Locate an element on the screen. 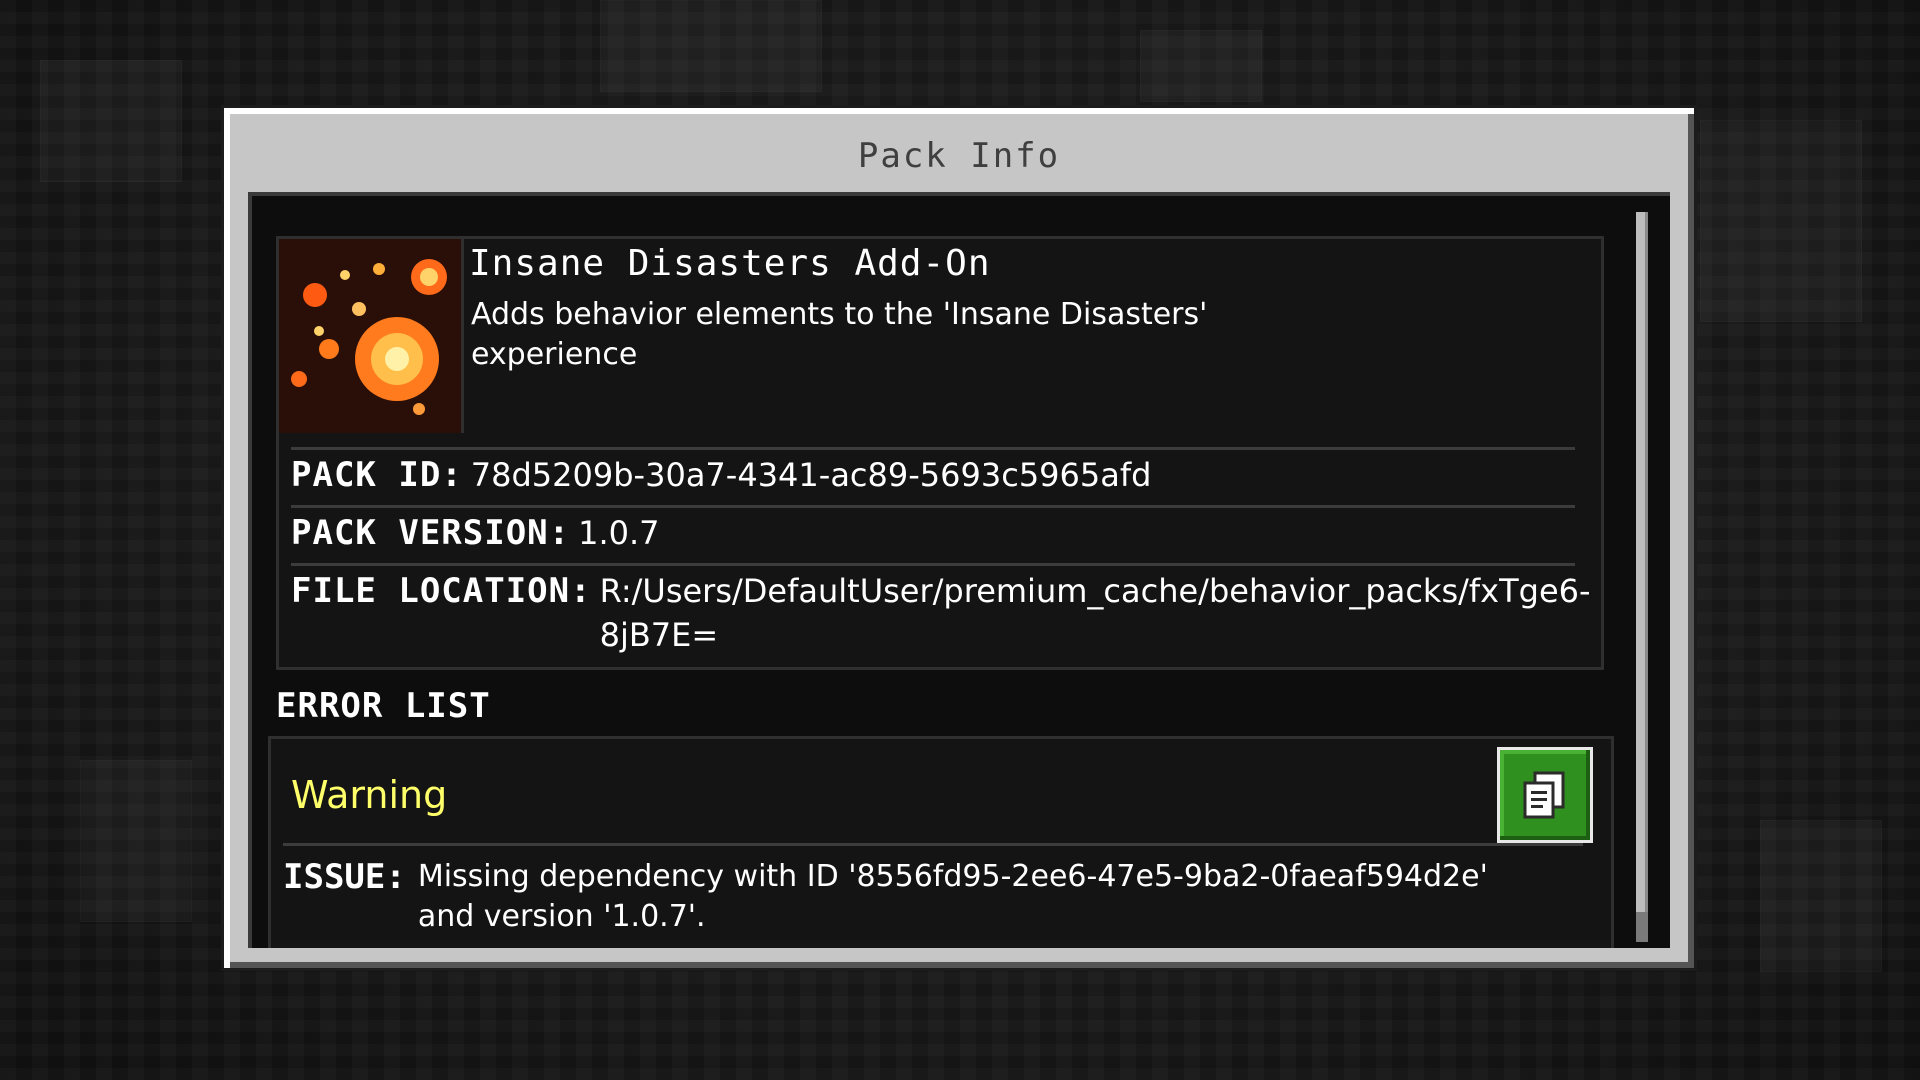 This screenshot has height=1080, width=1920. copy-icon is located at coordinates (1544, 795).